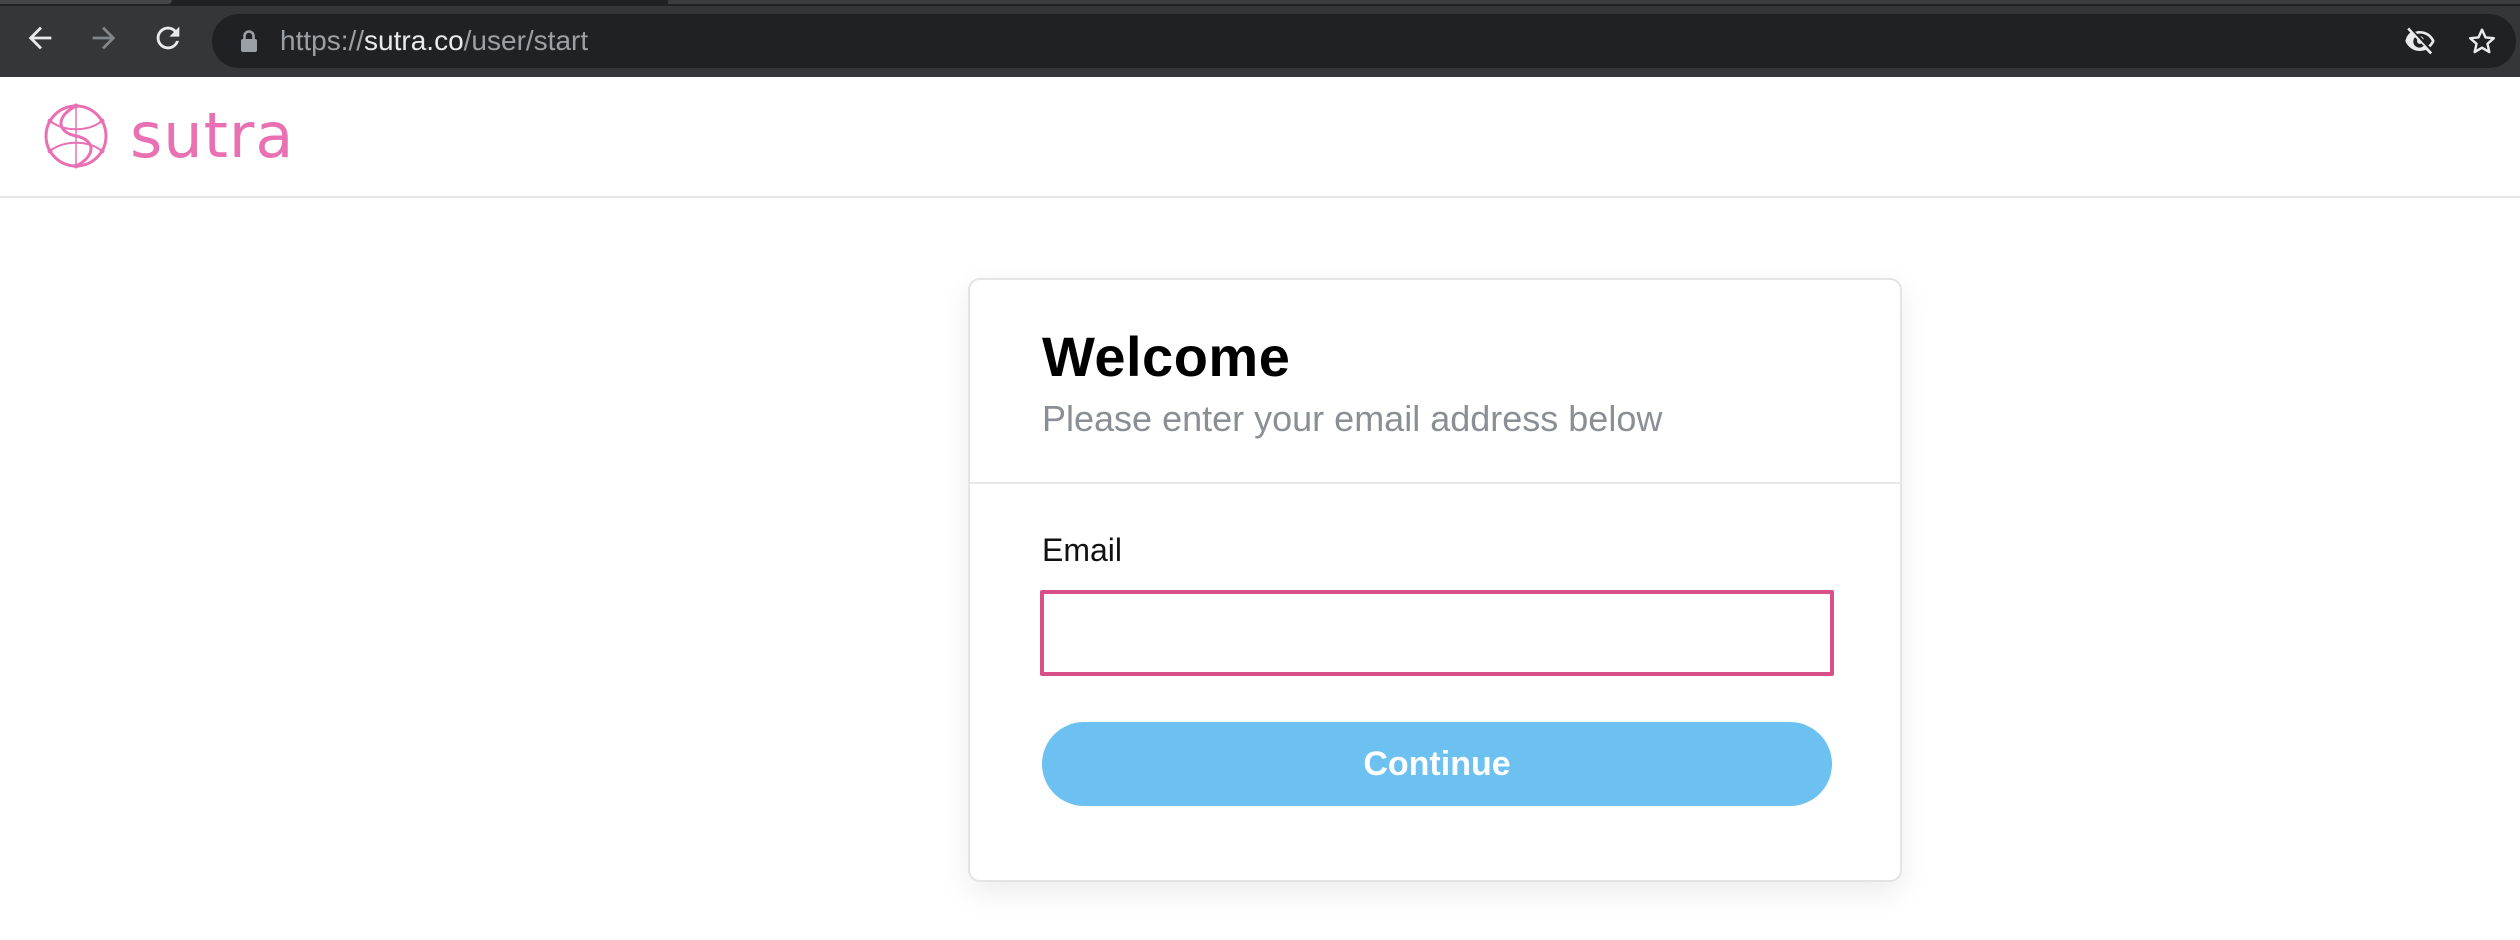 Image resolution: width=2520 pixels, height=940 pixels. Describe the element at coordinates (1437, 764) in the screenshot. I see `continue-button: Continue` at that location.